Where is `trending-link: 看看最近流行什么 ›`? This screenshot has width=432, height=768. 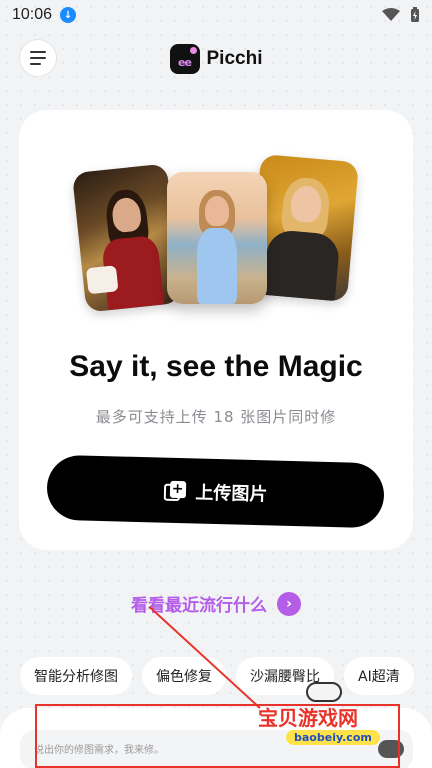
trending-link: 看看最近流行什么 › is located at coordinates (216, 603).